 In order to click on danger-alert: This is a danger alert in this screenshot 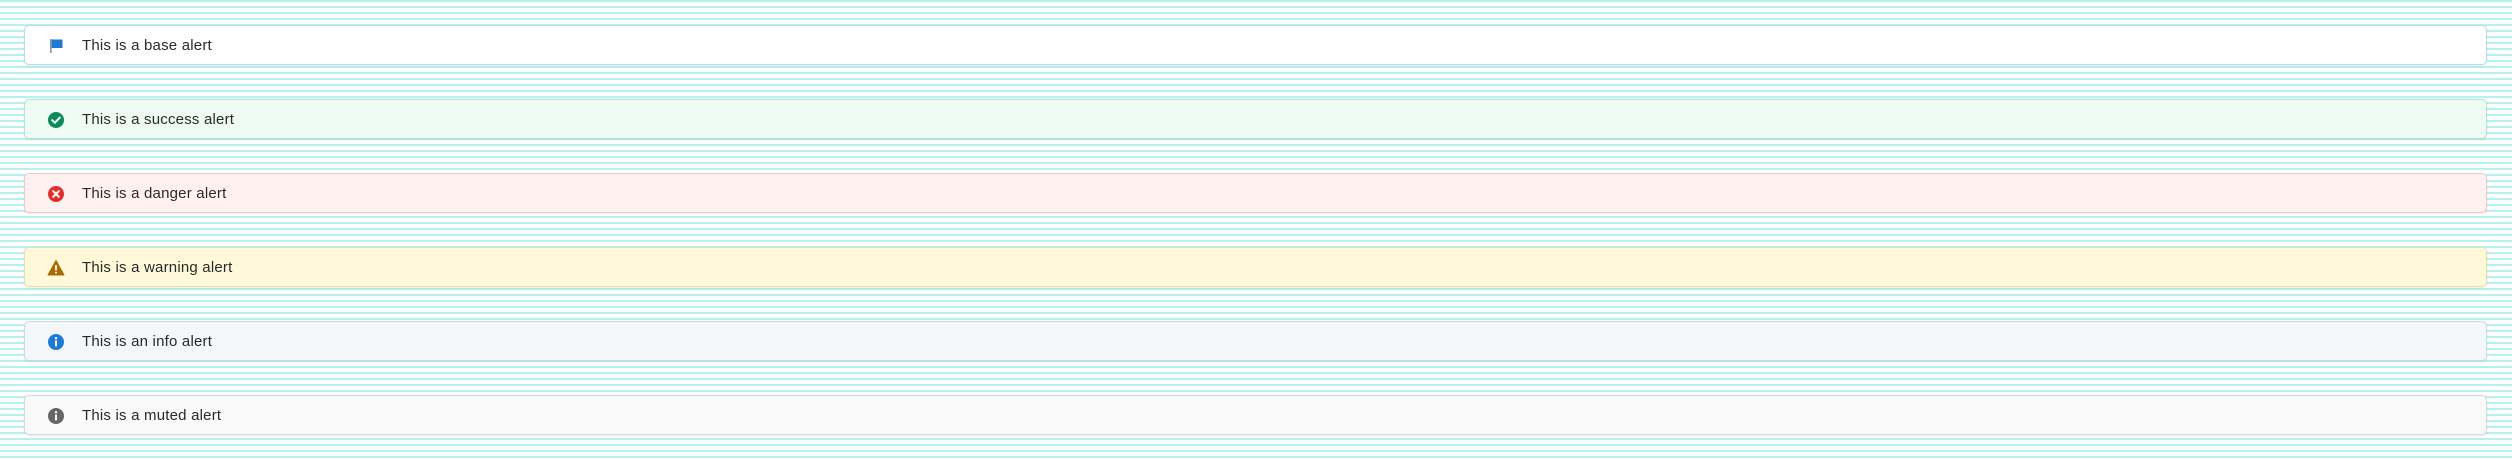, I will do `click(1255, 193)`.